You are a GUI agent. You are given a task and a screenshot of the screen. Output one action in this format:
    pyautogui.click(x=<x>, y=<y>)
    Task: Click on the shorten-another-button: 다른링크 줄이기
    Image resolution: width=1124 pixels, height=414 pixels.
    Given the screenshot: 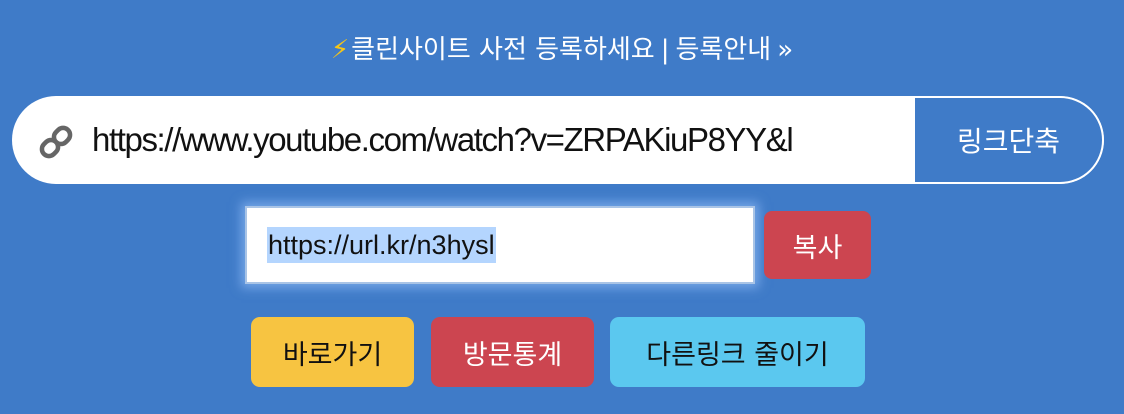 What is the action you would take?
    pyautogui.click(x=737, y=352)
    